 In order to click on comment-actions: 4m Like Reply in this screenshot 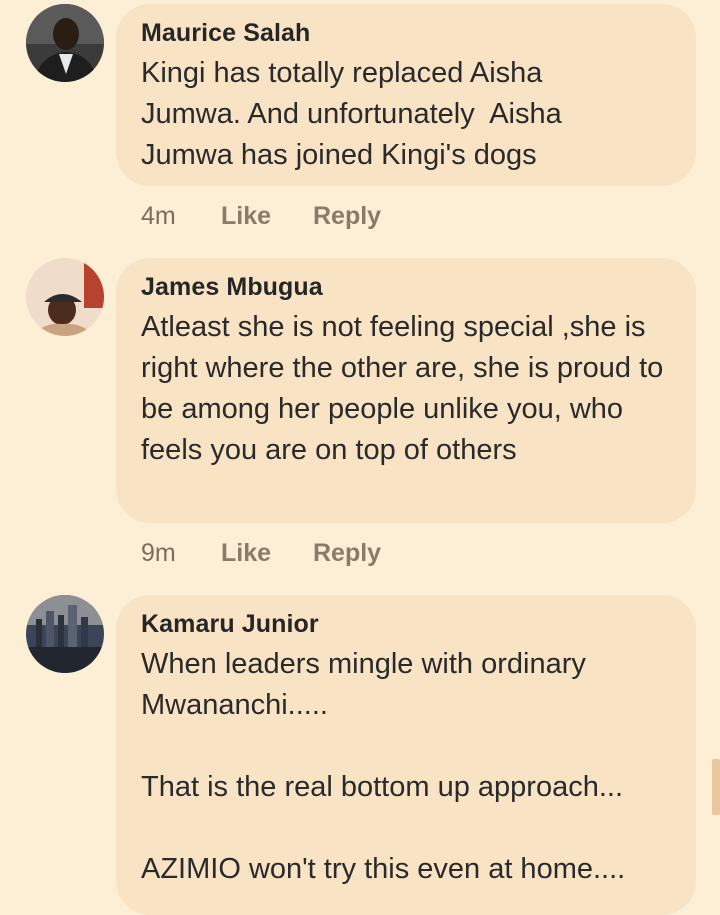, I will do `click(261, 216)`.